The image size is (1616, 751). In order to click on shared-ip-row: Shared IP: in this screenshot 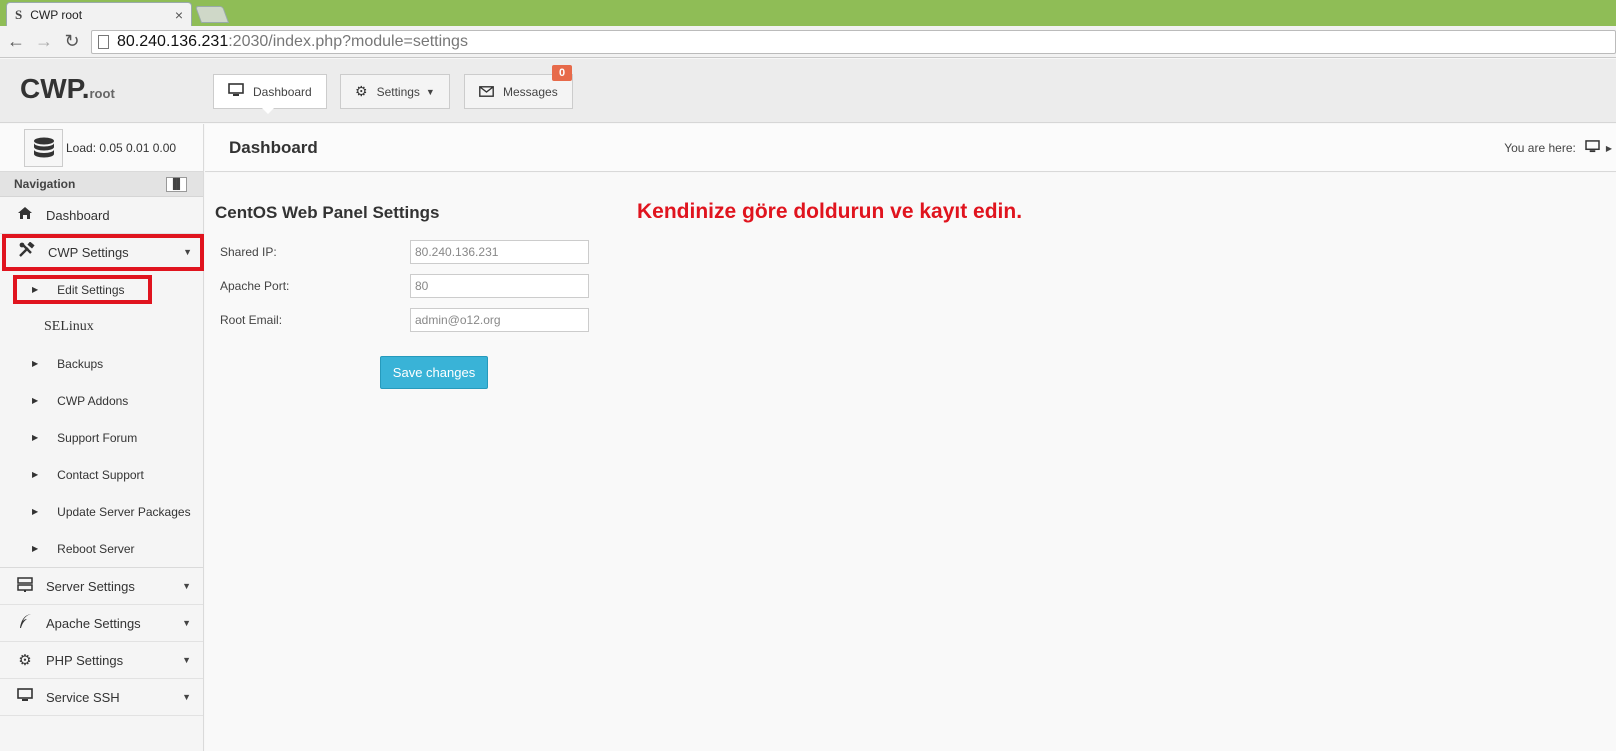, I will do `click(404, 252)`.